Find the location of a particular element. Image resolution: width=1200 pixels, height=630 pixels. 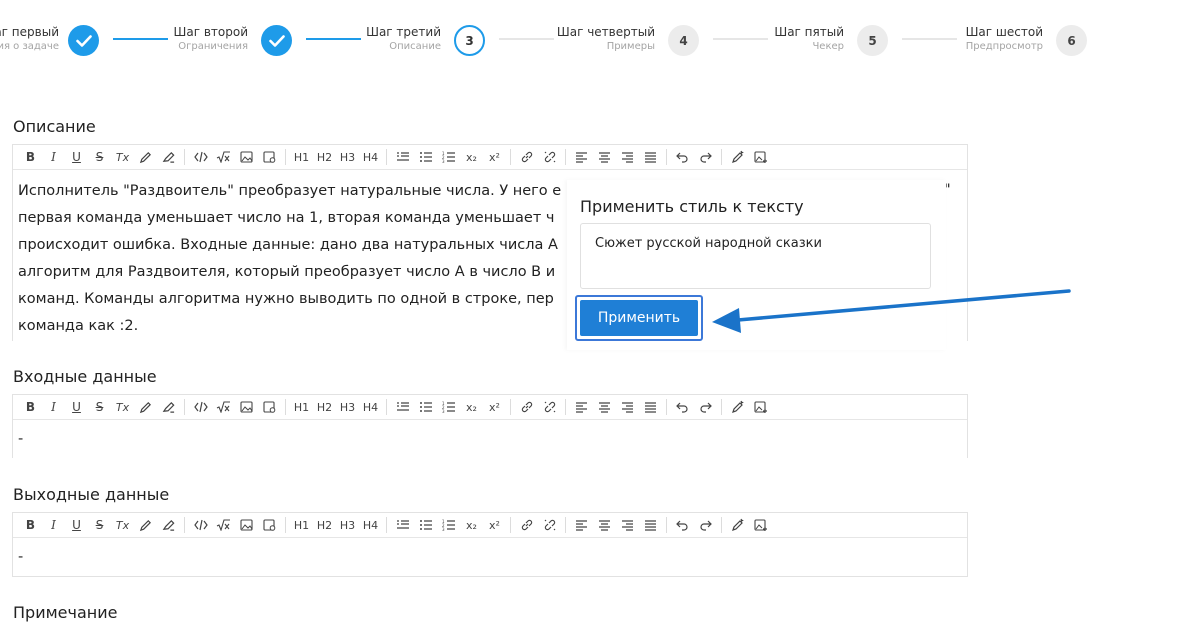

step-1: Шаг первый ия о задаче is located at coordinates (49, 40).